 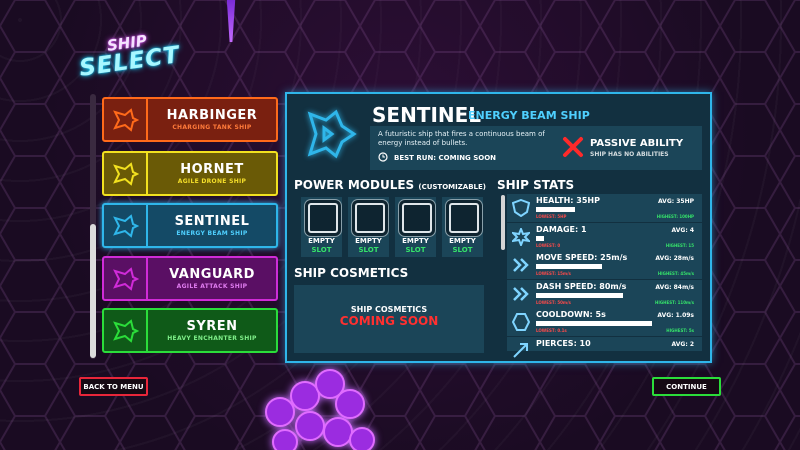 I want to click on ship-card-subtitle: CHARGING TANK SHIP, so click(x=212, y=127).